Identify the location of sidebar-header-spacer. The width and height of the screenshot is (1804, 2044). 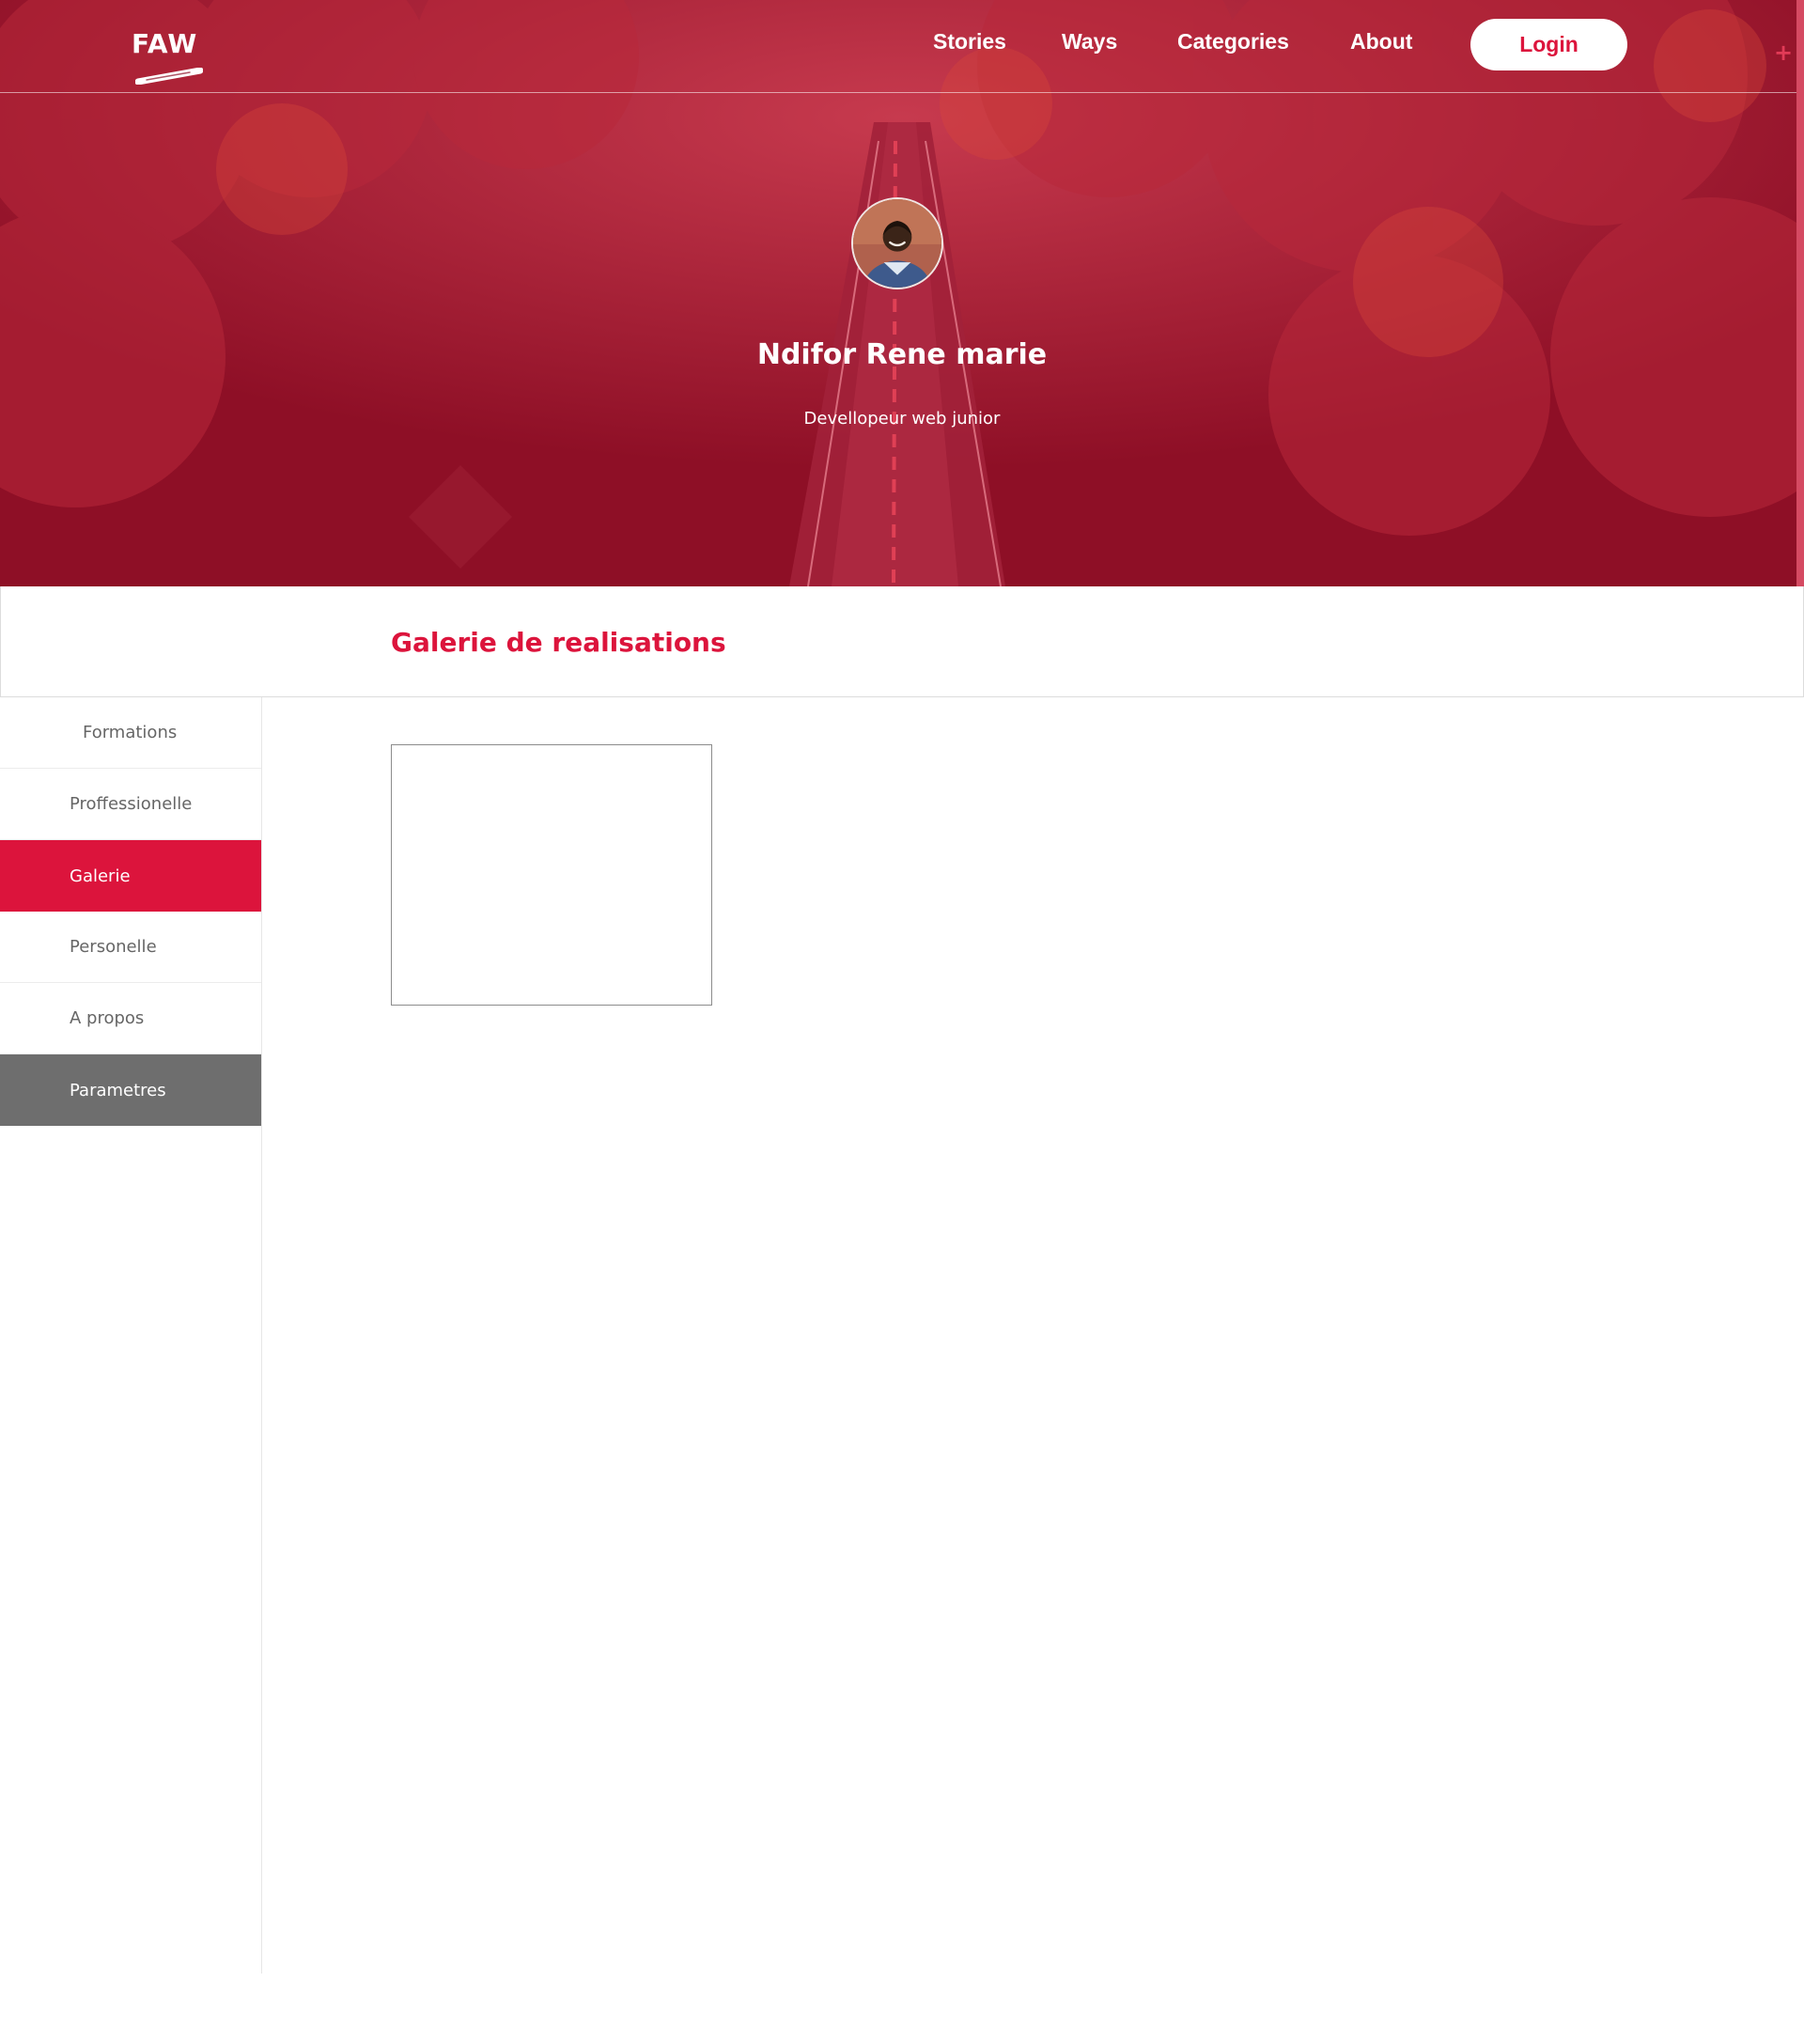
(131, 641).